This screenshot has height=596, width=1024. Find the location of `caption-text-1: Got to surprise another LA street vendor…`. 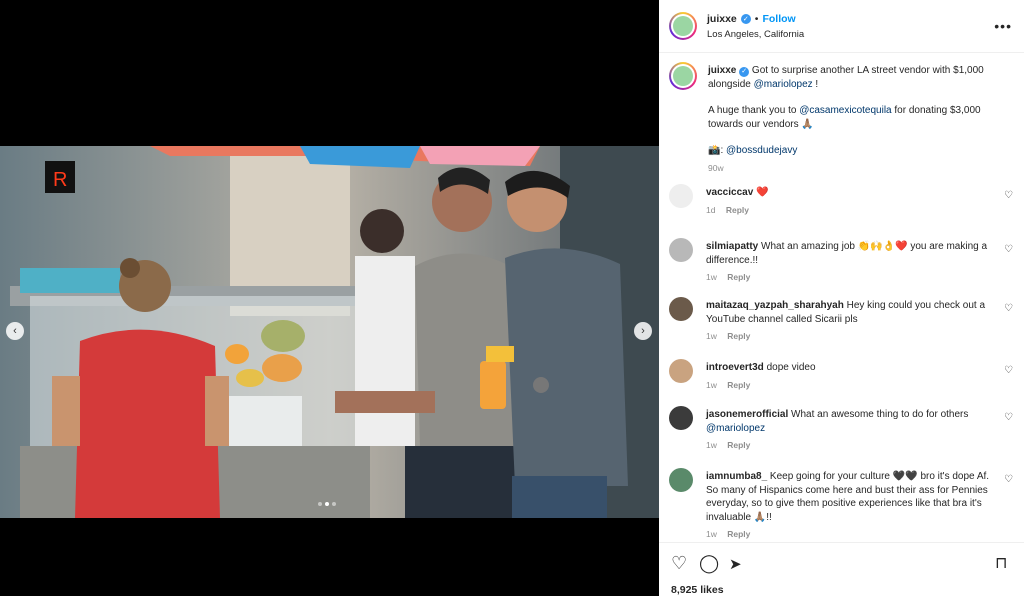

caption-text-1: Got to surprise another LA street vendor… is located at coordinates (846, 77).